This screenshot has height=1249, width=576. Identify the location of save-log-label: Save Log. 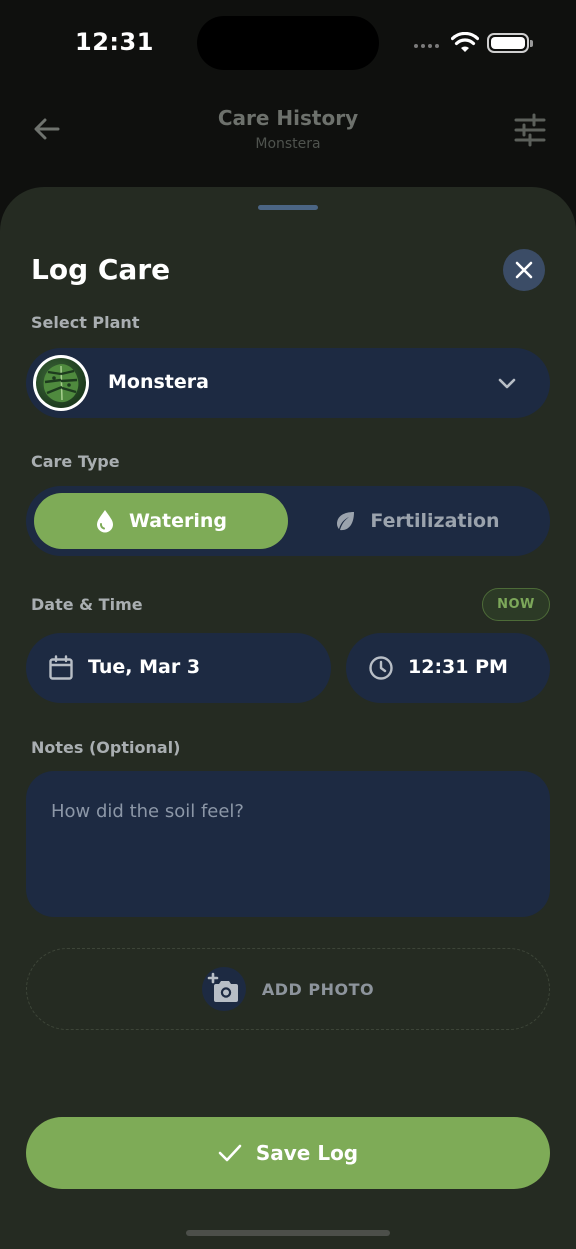
(307, 1153).